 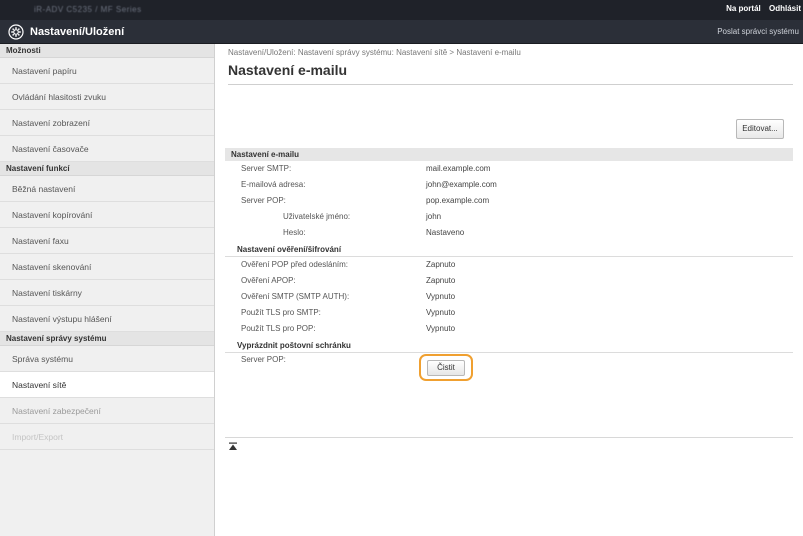 I want to click on setting-value: pop.example.com, so click(x=458, y=200).